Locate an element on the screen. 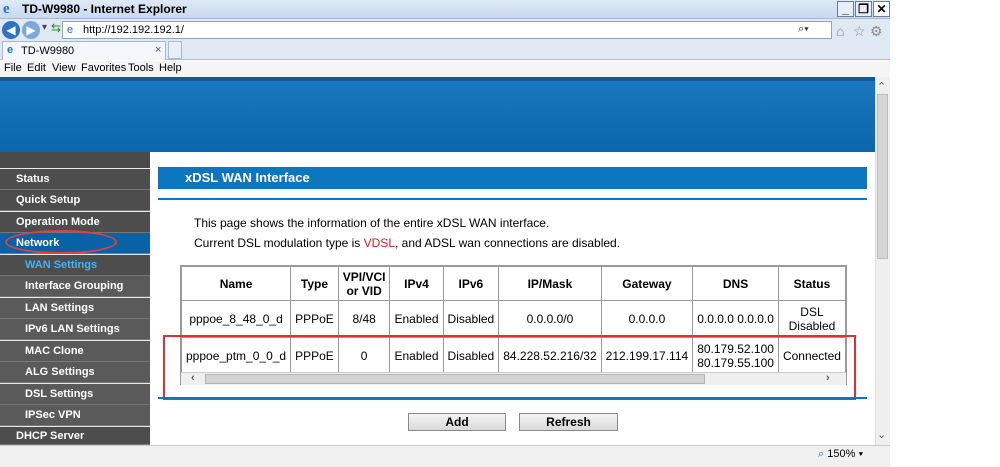 This screenshot has height=467, width=1000. nav-ipsec-vpn: IPSec VPN is located at coordinates (75, 415).